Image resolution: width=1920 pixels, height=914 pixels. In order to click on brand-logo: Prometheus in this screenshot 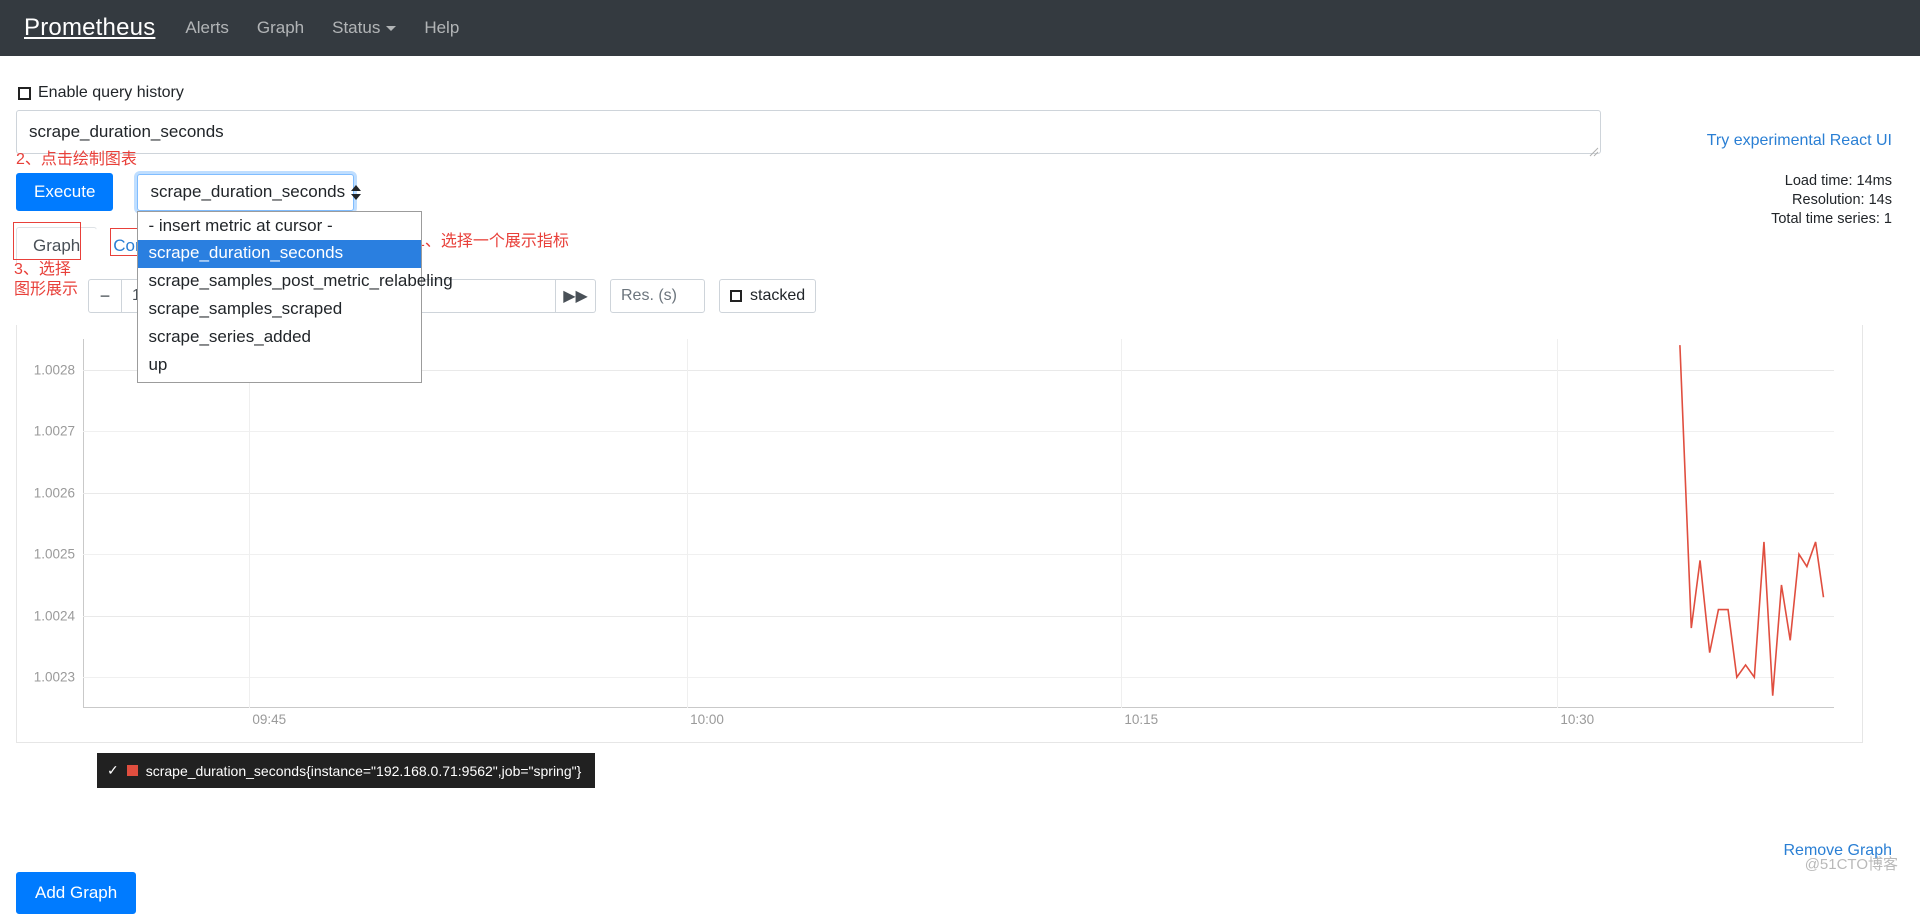, I will do `click(92, 28)`.